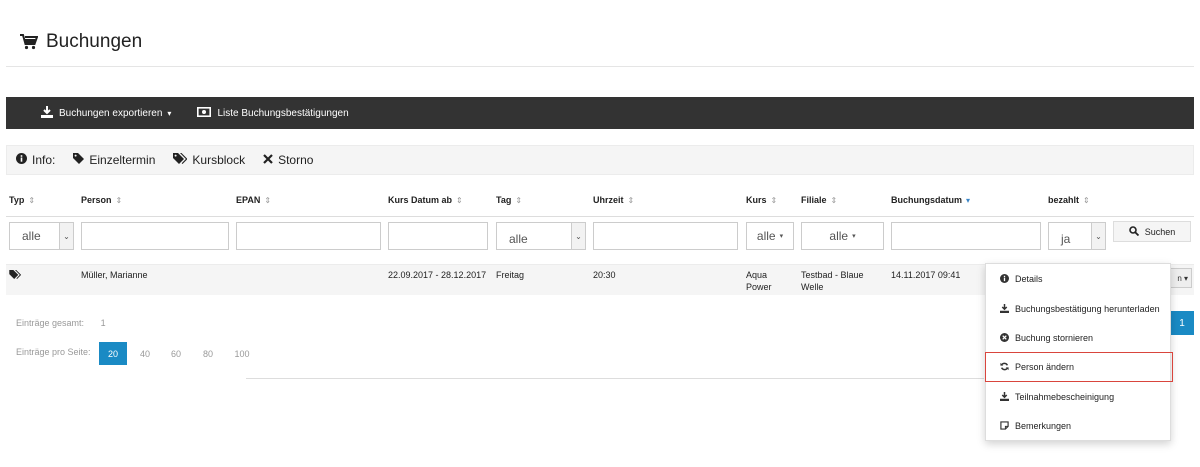  Describe the element at coordinates (1069, 200) in the screenshot. I see `column-header-bezahlt: bezahlt ⇕` at that location.